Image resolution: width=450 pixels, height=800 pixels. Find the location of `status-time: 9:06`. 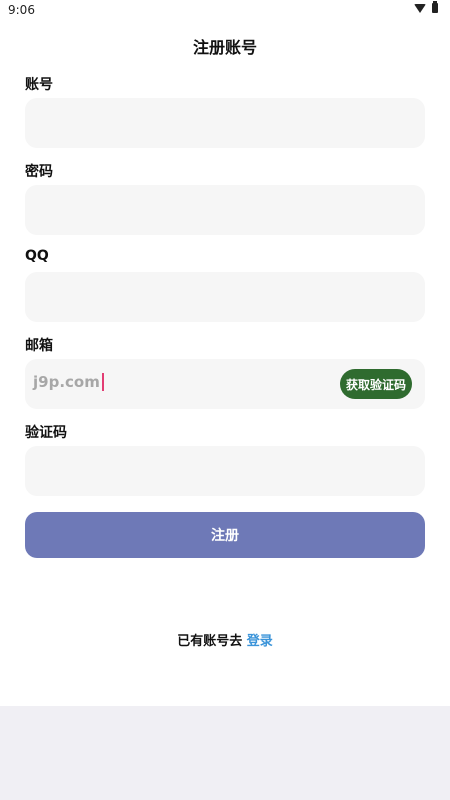

status-time: 9:06 is located at coordinates (21, 10).